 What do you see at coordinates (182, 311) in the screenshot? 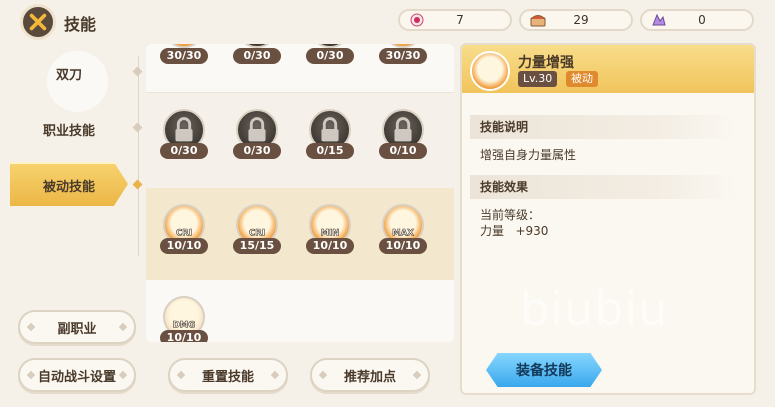
I see `skill-slot: DMG 10/10` at bounding box center [182, 311].